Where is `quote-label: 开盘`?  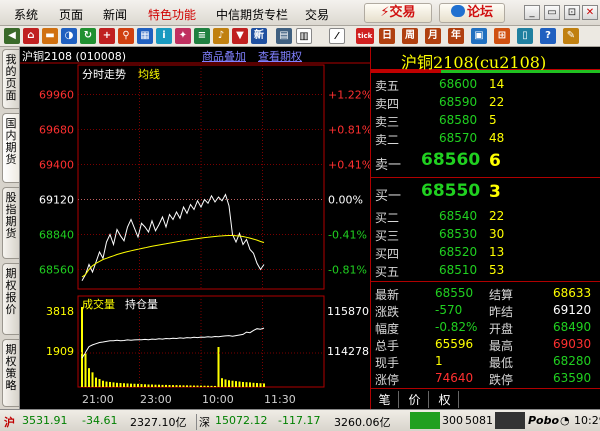 quote-label: 开盘 is located at coordinates (501, 329).